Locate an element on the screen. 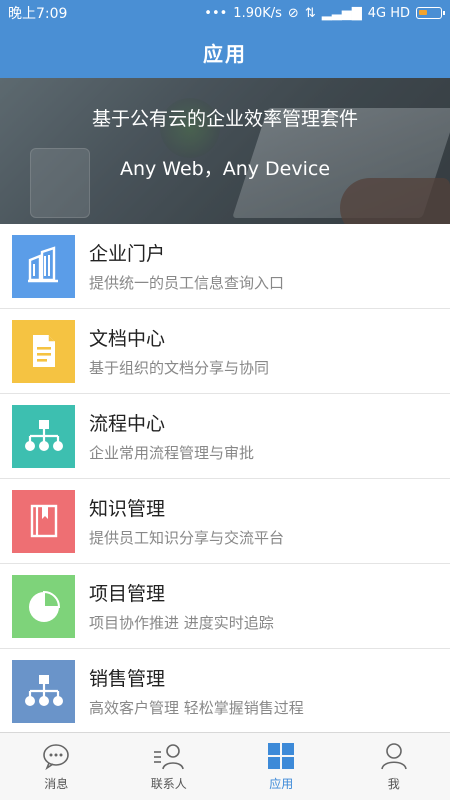 This screenshot has width=450, height=800. tab-label: 应用 is located at coordinates (281, 784).